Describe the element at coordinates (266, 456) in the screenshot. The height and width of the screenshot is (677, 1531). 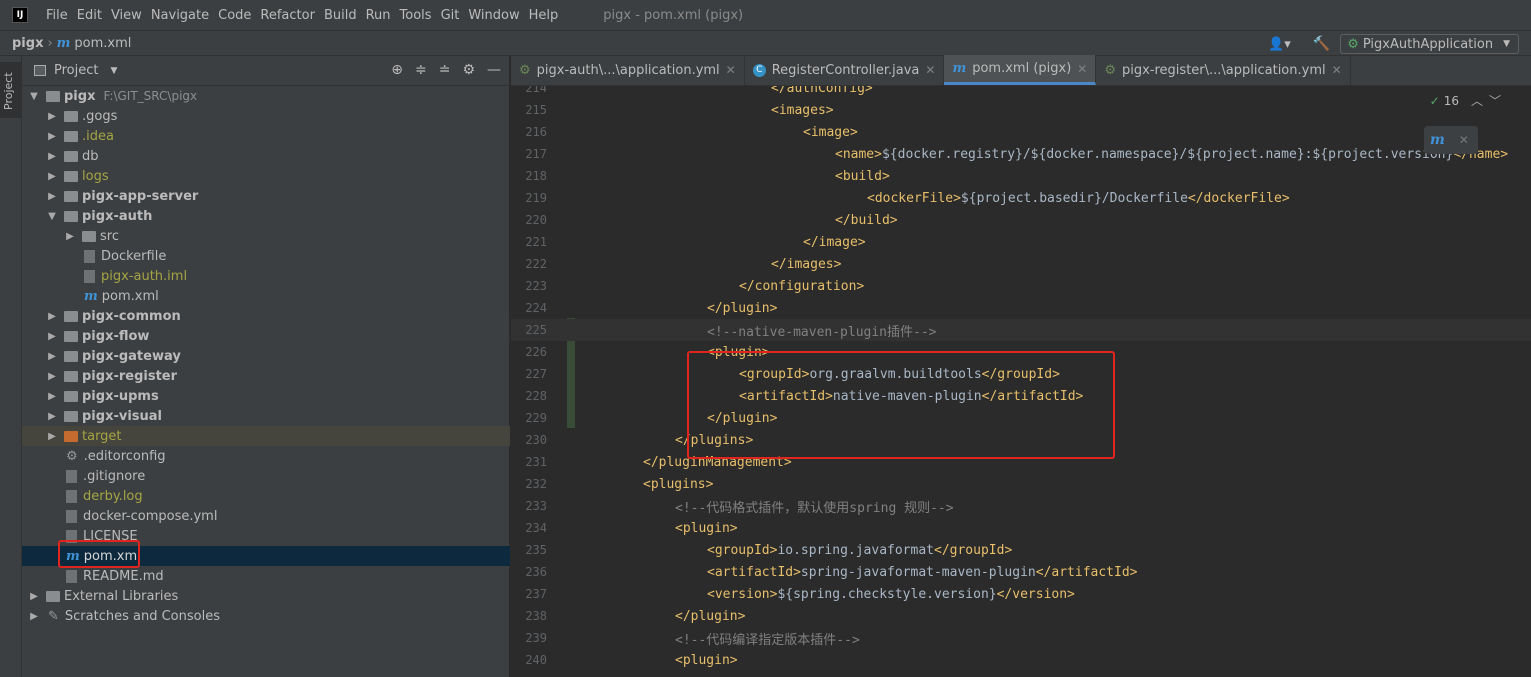
I see `tree-row: ⚙ .editorconfig` at that location.